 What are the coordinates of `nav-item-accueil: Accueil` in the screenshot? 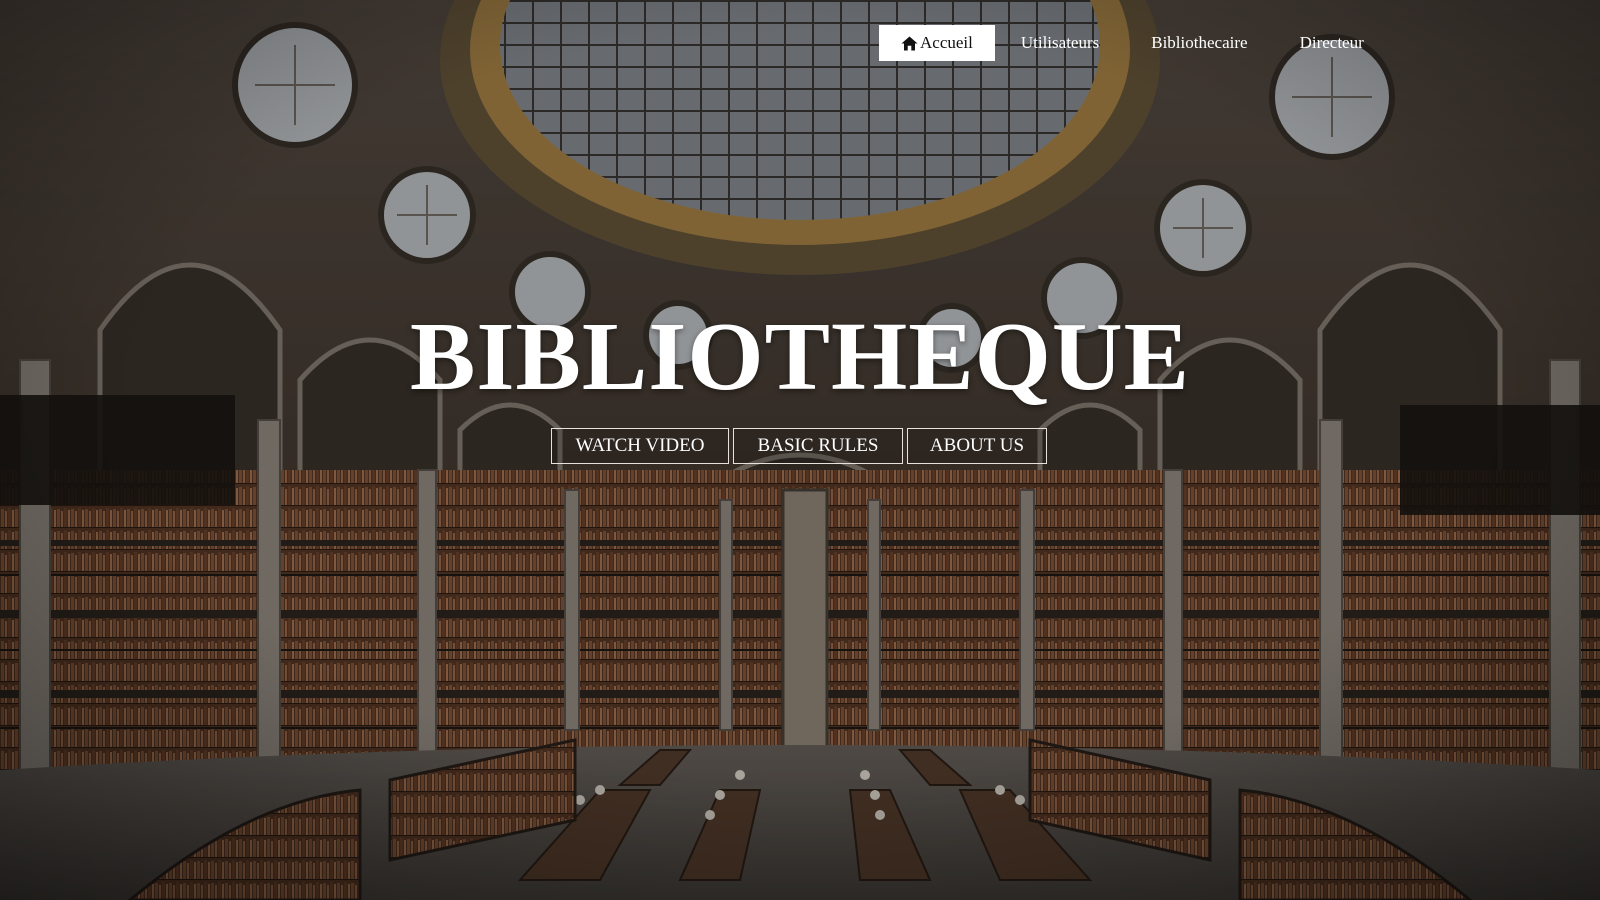 It's located at (937, 43).